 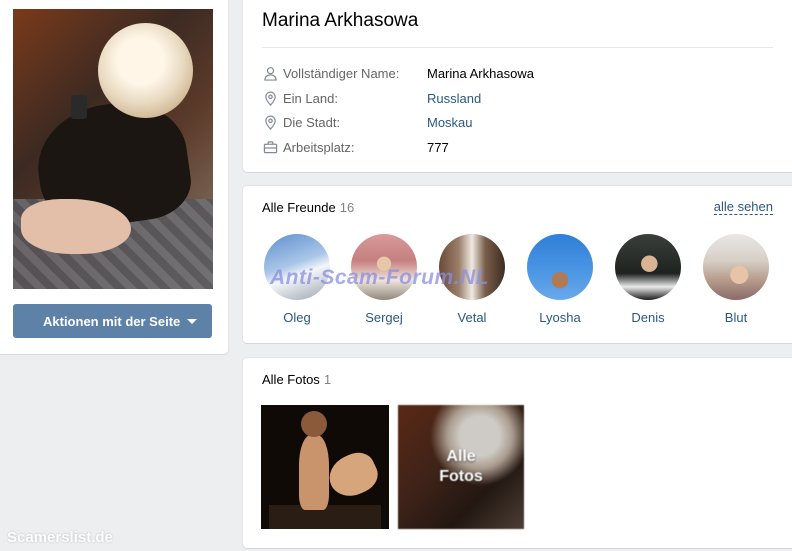 I want to click on all-photos-label: Alle Fotos, so click(x=461, y=466).